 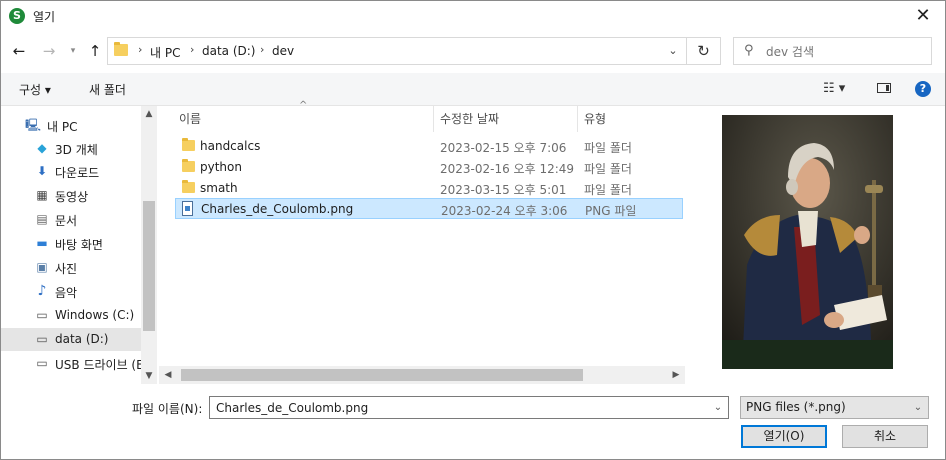 I want to click on file-list-horizontal-scrollbar: ◀ ▶, so click(x=422, y=375).